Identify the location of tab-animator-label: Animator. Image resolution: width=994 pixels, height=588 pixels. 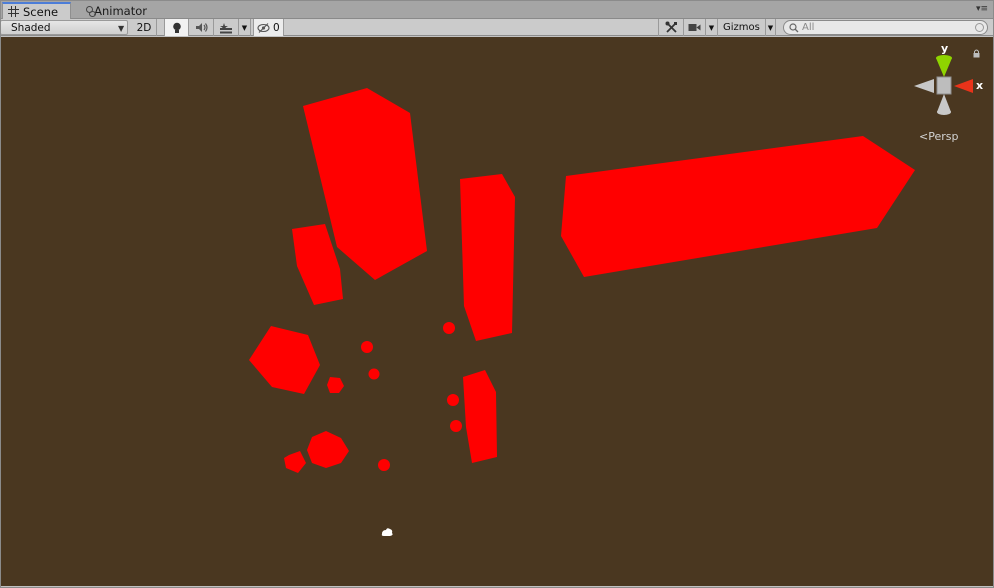
(120, 10).